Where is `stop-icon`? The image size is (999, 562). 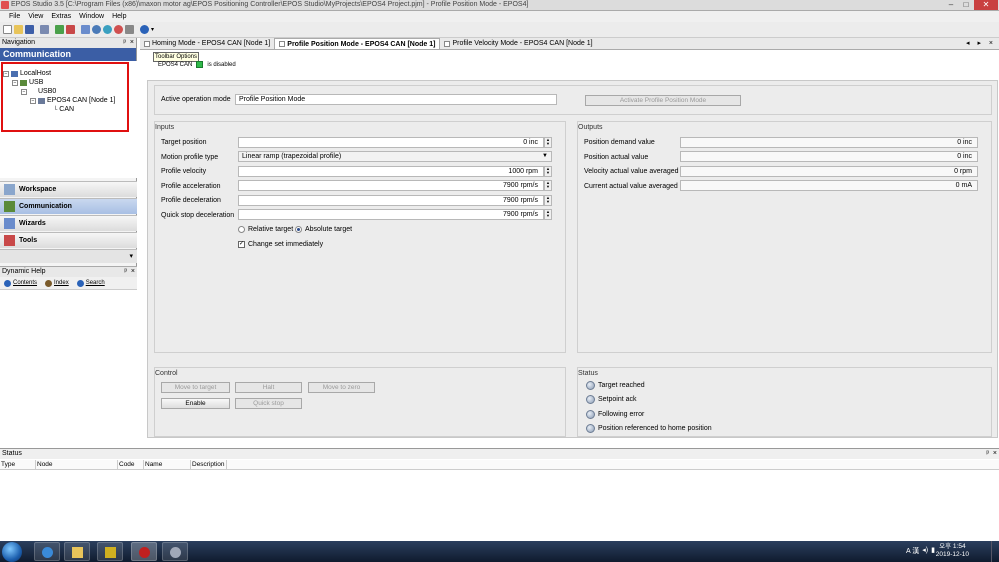 stop-icon is located at coordinates (118, 29).